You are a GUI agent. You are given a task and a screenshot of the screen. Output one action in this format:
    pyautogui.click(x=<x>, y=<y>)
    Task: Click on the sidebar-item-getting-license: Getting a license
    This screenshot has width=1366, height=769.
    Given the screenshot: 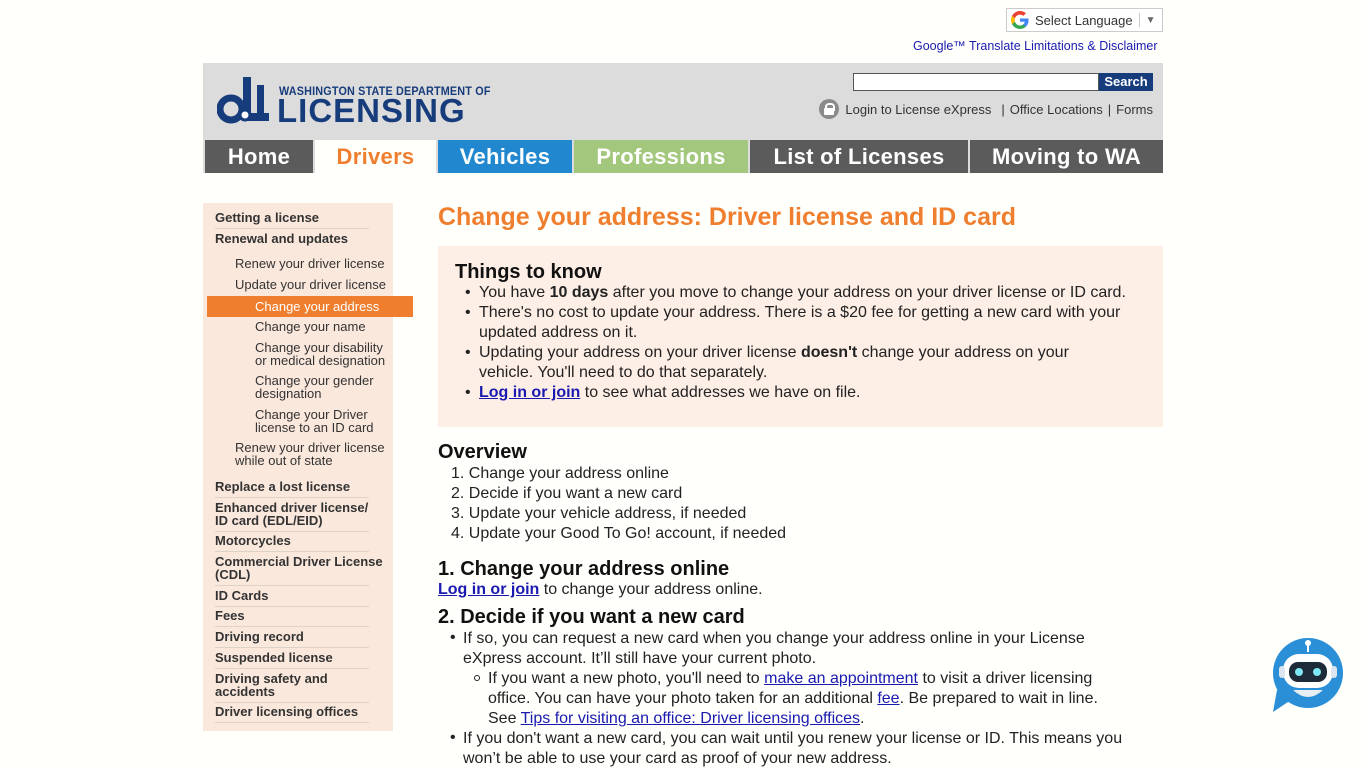 What is the action you would take?
    pyautogui.click(x=292, y=220)
    